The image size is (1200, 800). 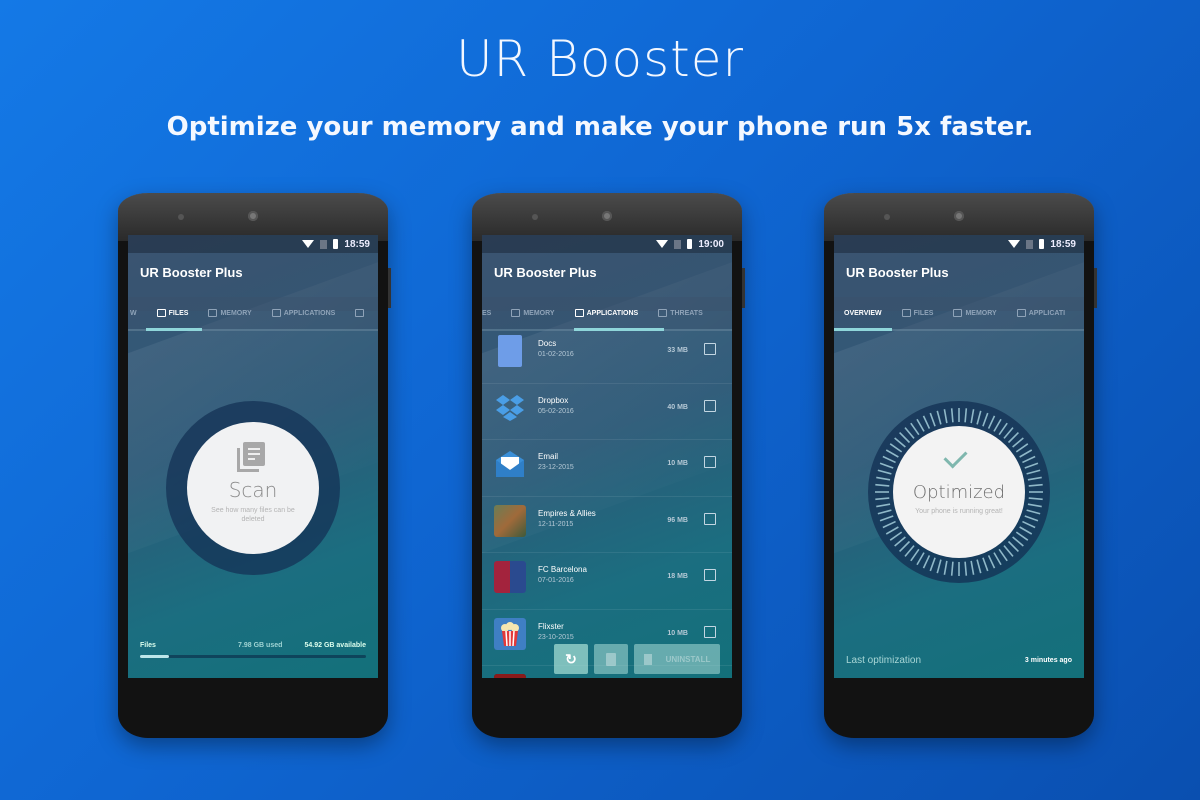 What do you see at coordinates (611, 659) in the screenshot?
I see `move-button` at bounding box center [611, 659].